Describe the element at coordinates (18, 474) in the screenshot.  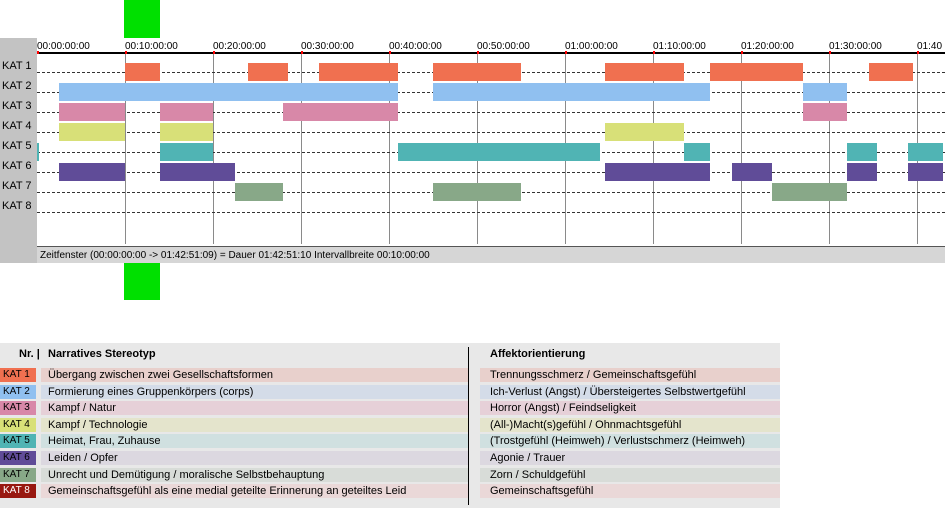
I see `legend-color-badge: KAT 7` at that location.